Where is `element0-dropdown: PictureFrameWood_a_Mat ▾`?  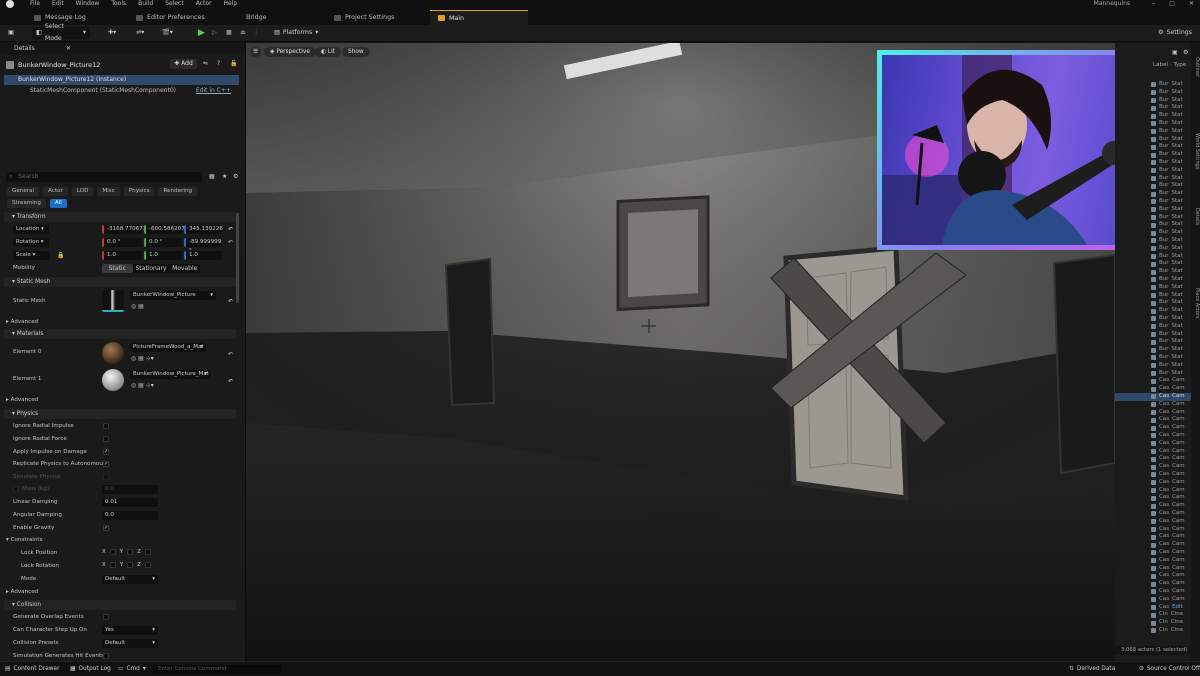 element0-dropdown: PictureFrameWood_a_Mat ▾ is located at coordinates (168, 347).